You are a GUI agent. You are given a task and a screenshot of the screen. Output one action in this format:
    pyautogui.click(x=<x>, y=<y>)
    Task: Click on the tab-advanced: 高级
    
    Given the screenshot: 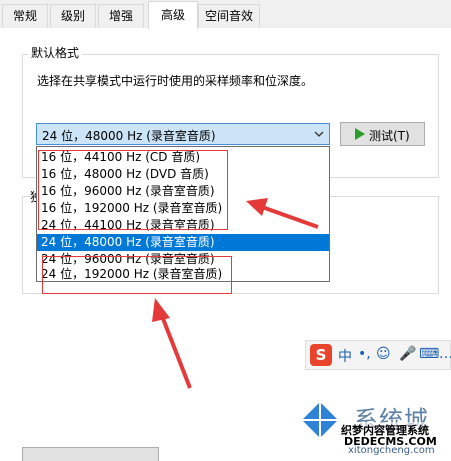 What is the action you would take?
    pyautogui.click(x=173, y=15)
    